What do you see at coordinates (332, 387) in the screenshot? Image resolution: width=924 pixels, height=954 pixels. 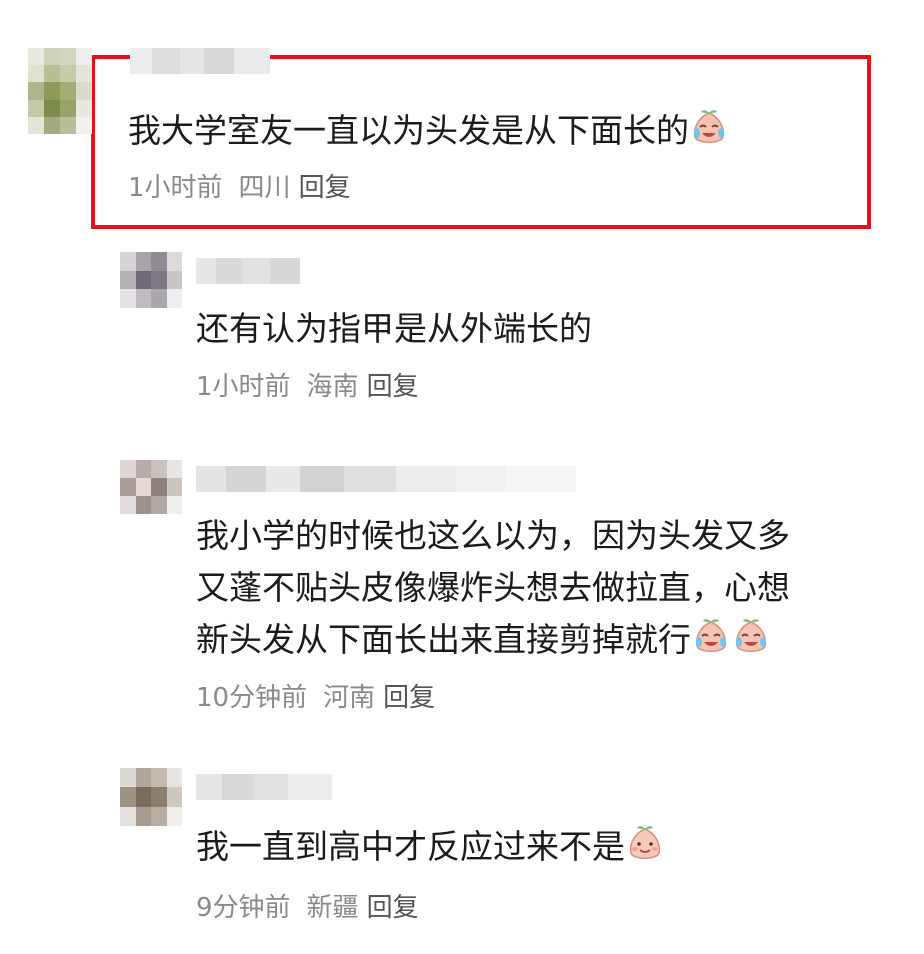 I see `location: 海南` at bounding box center [332, 387].